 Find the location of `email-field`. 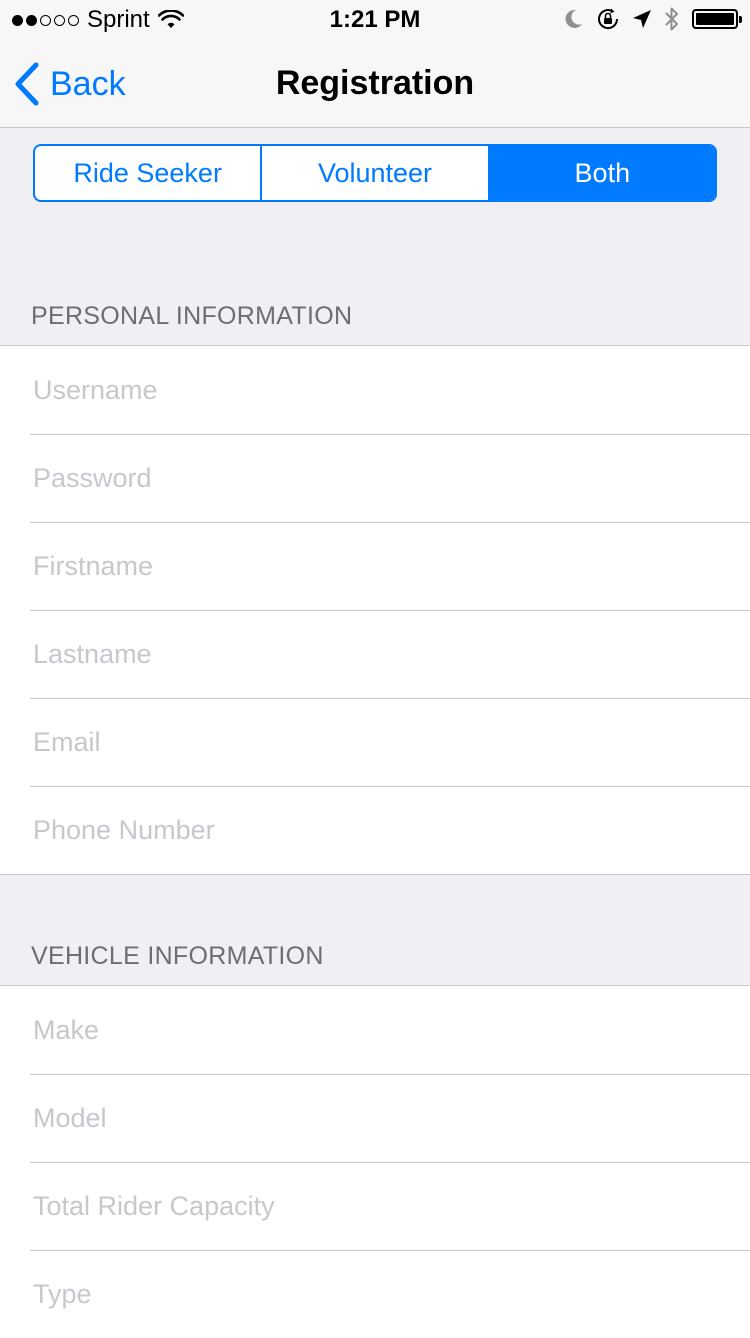

email-field is located at coordinates (378, 742).